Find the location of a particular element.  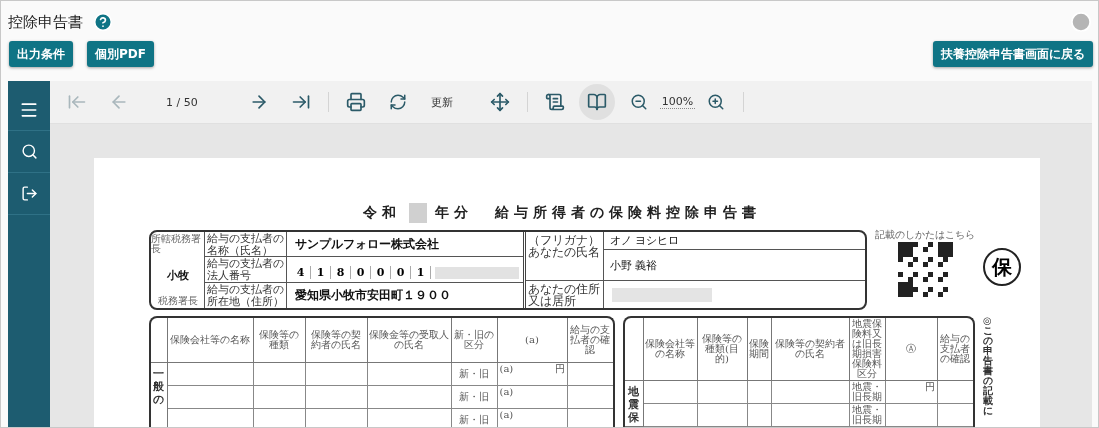

move-icon is located at coordinates (499, 102).